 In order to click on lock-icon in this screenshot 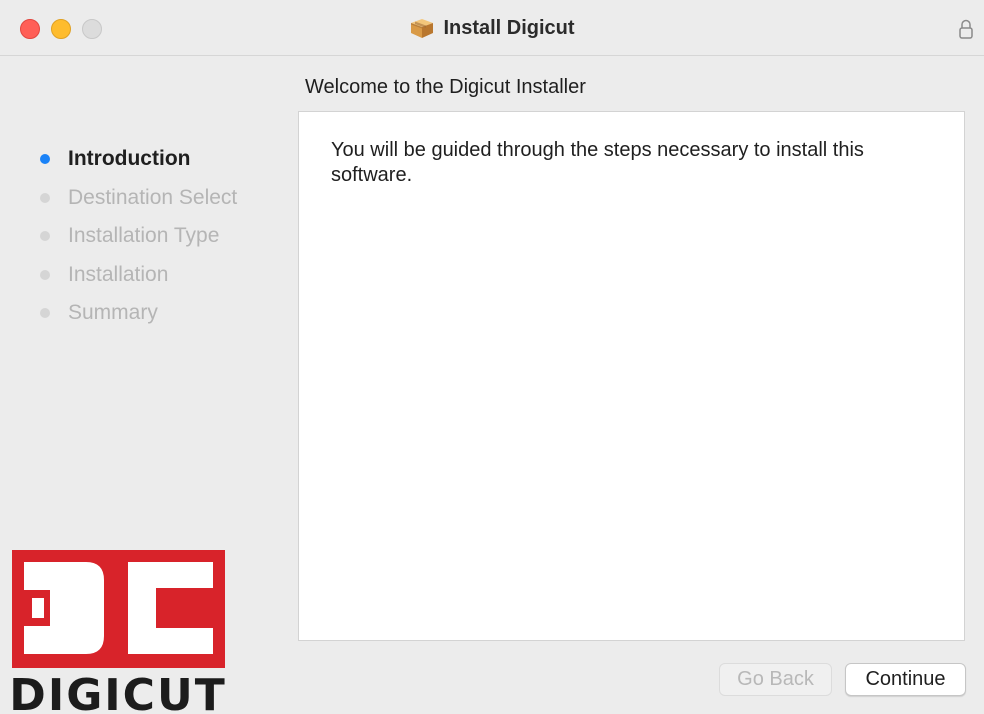, I will do `click(966, 29)`.